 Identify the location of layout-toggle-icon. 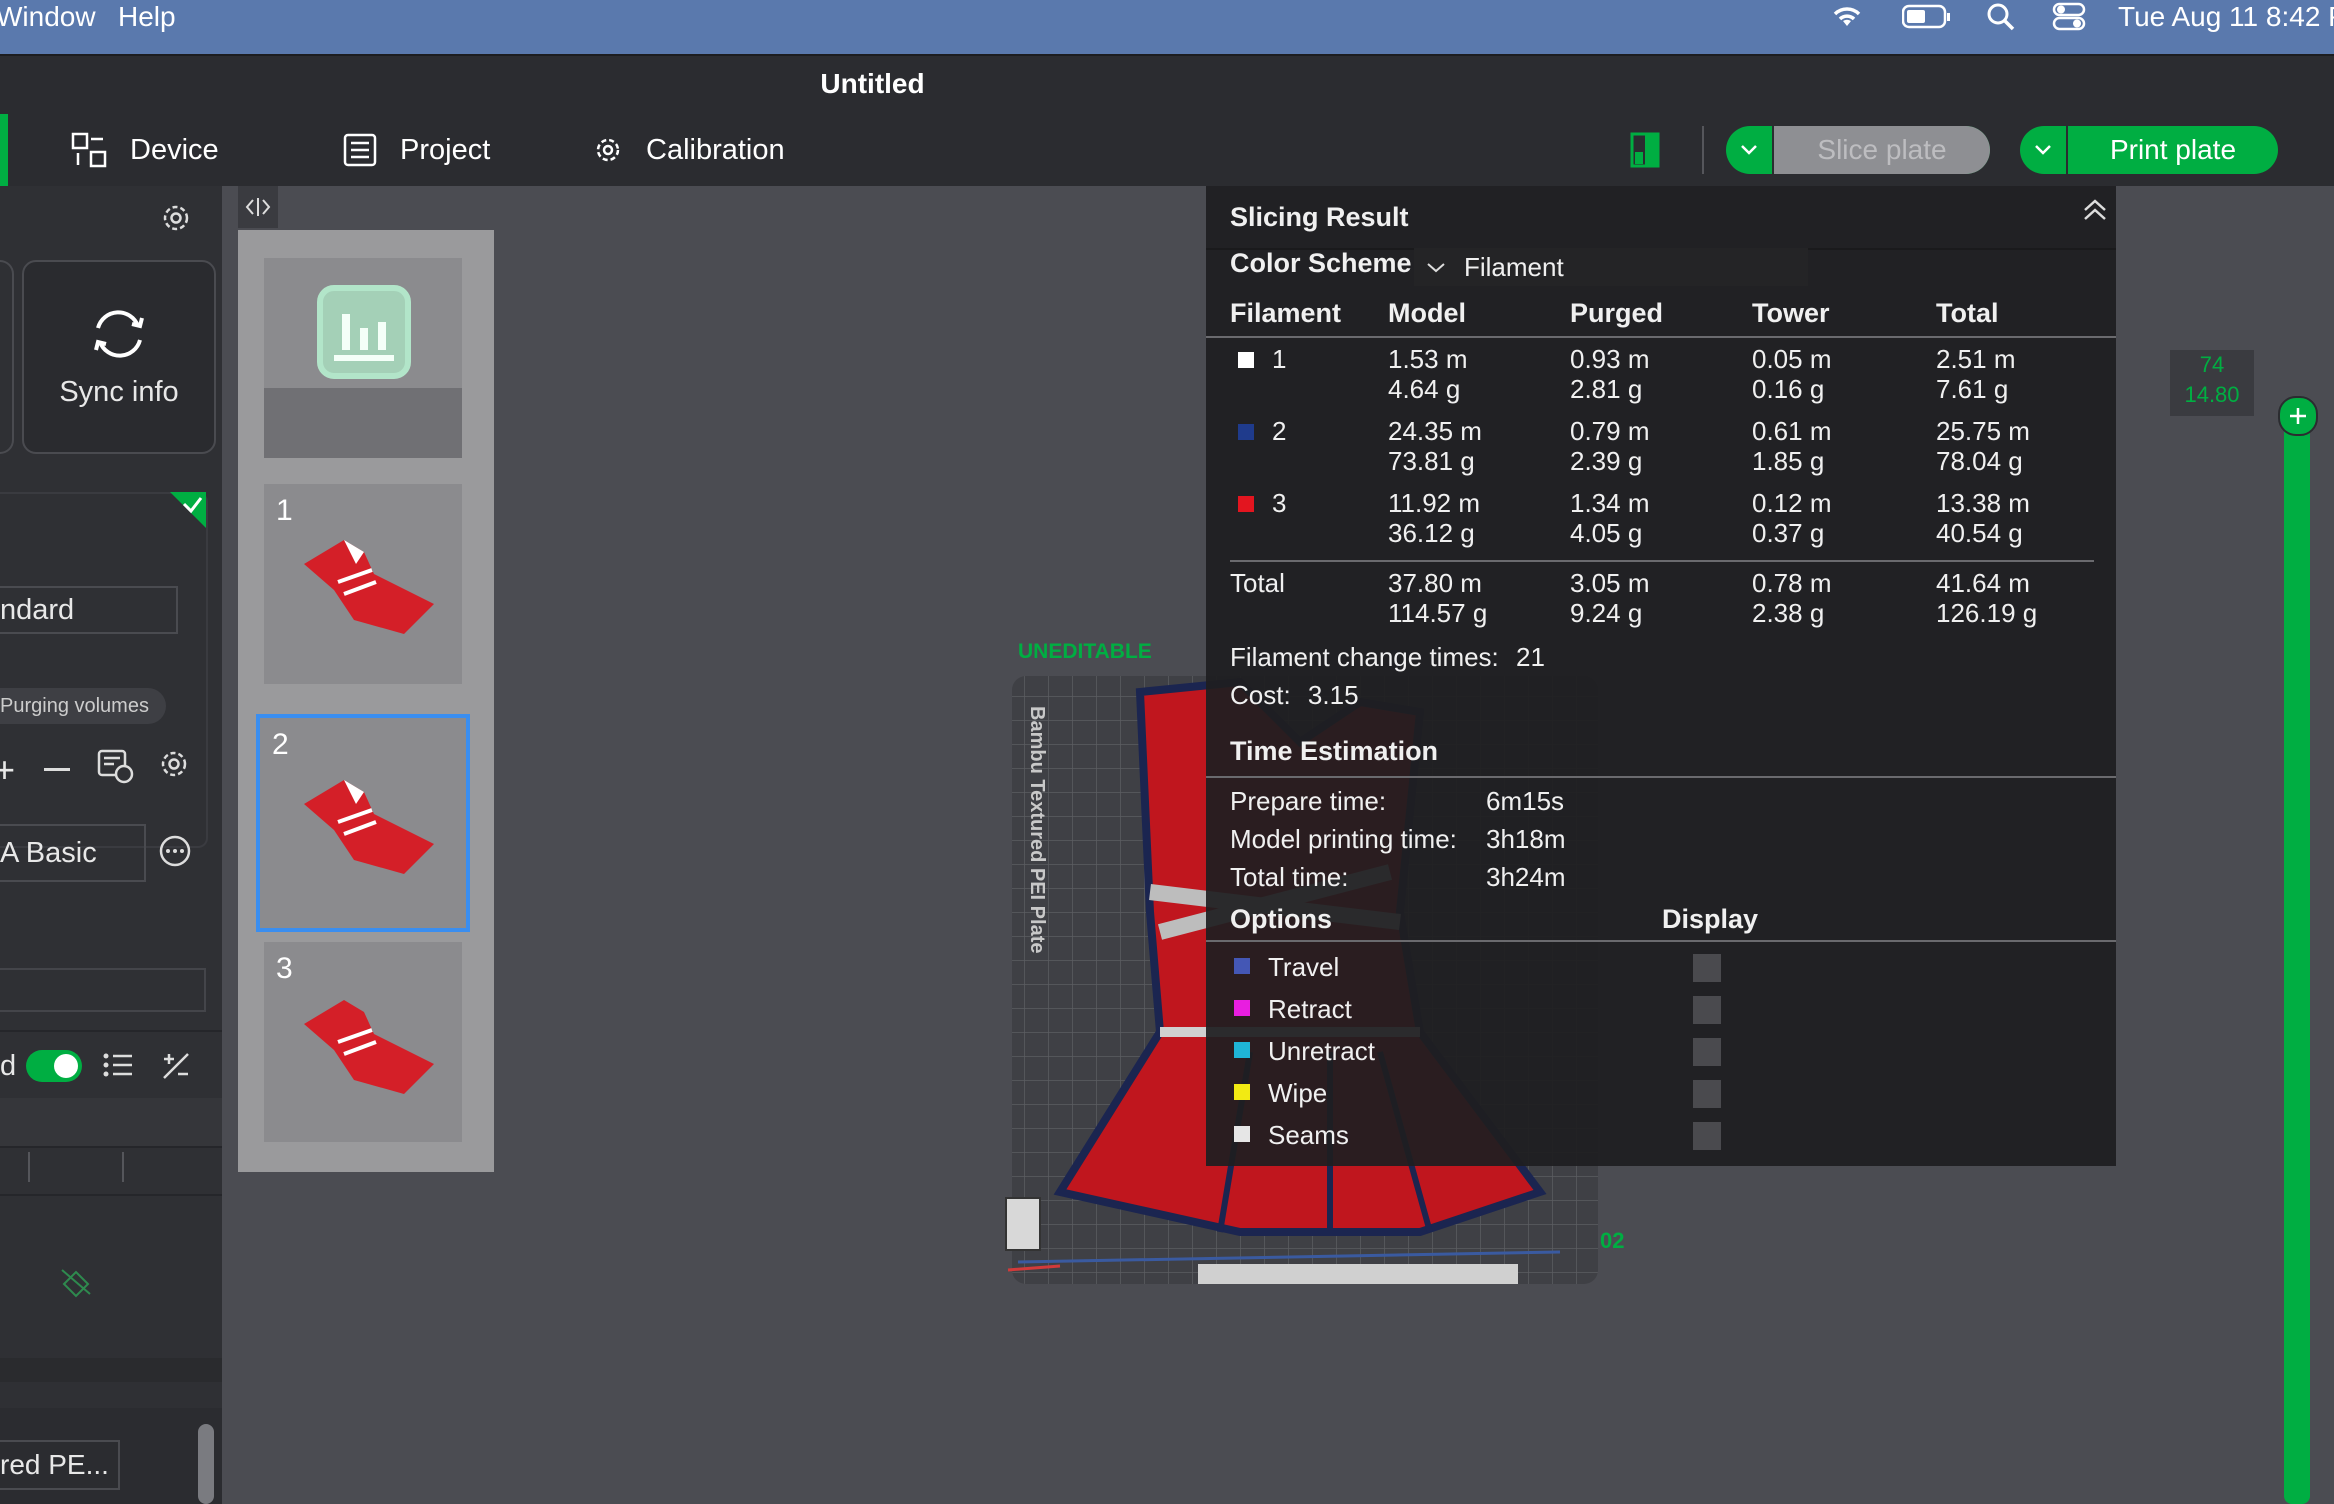
(1645, 150).